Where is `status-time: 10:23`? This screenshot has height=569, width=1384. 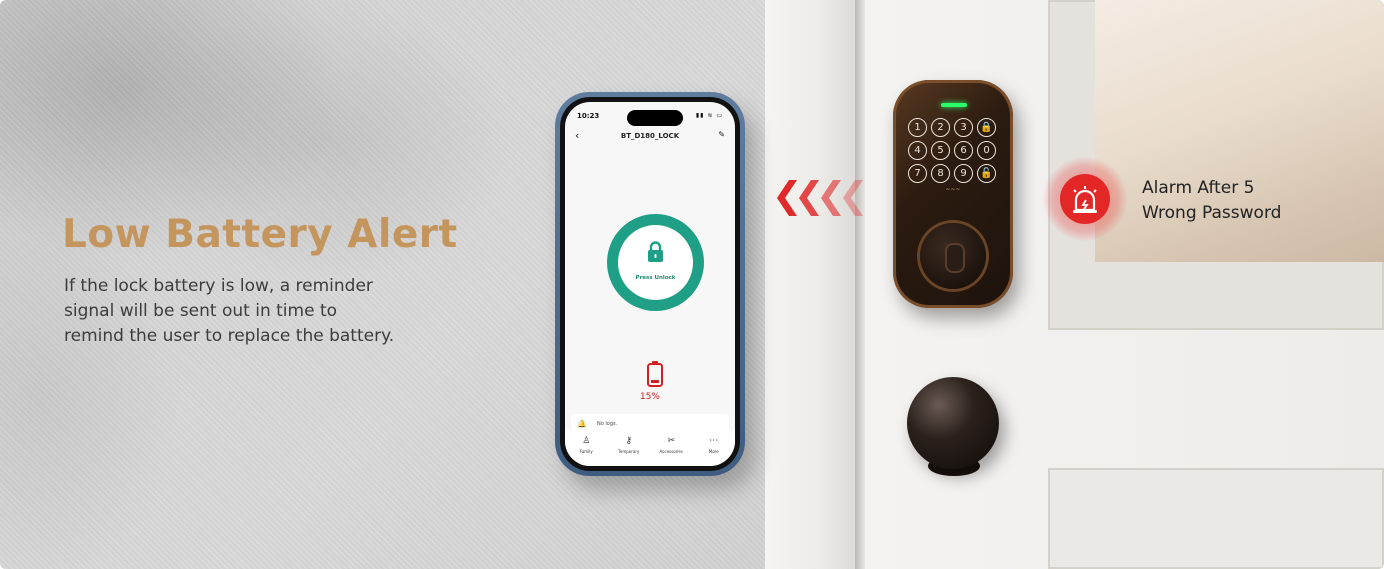 status-time: 10:23 is located at coordinates (588, 116).